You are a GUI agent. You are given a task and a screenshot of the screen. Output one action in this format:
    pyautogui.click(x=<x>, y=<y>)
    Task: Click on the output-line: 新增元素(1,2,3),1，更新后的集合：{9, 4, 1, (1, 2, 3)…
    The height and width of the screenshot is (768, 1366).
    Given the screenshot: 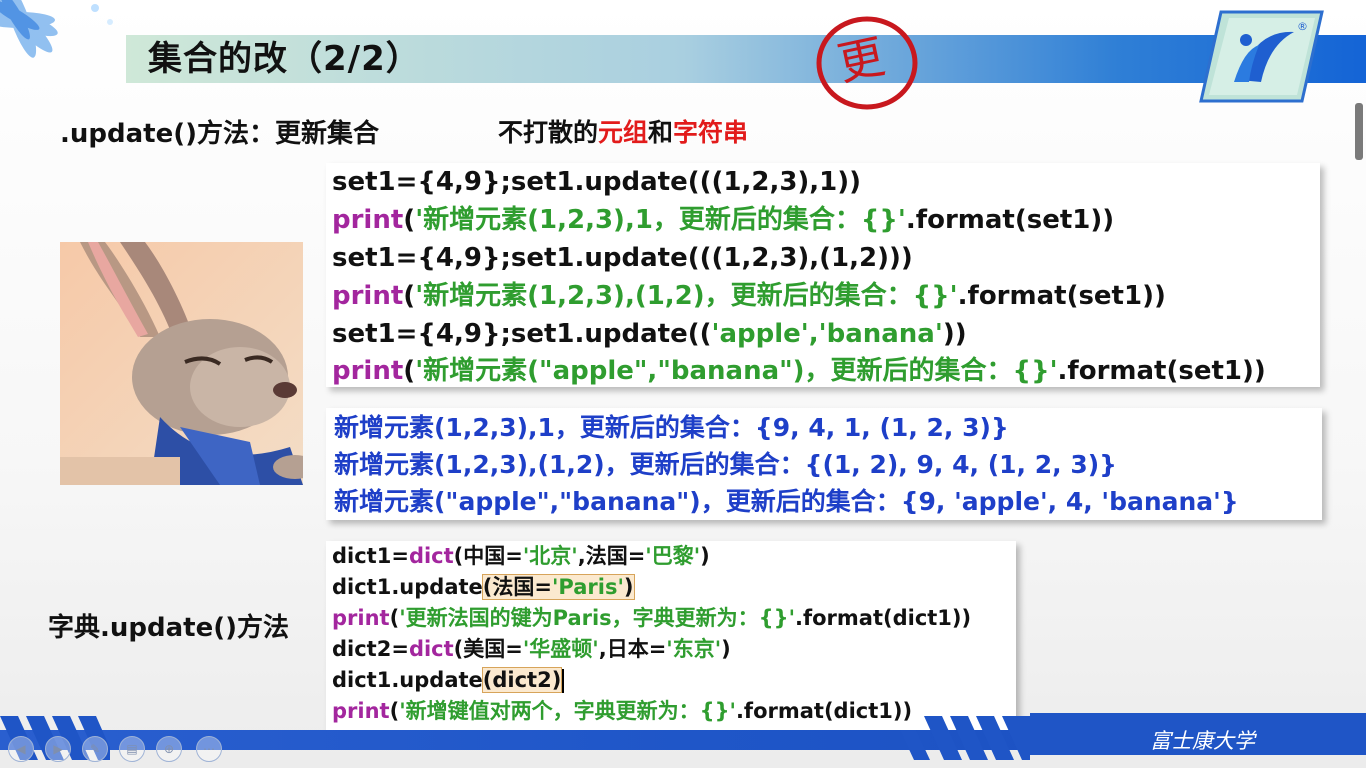 What is the action you would take?
    pyautogui.click(x=671, y=427)
    